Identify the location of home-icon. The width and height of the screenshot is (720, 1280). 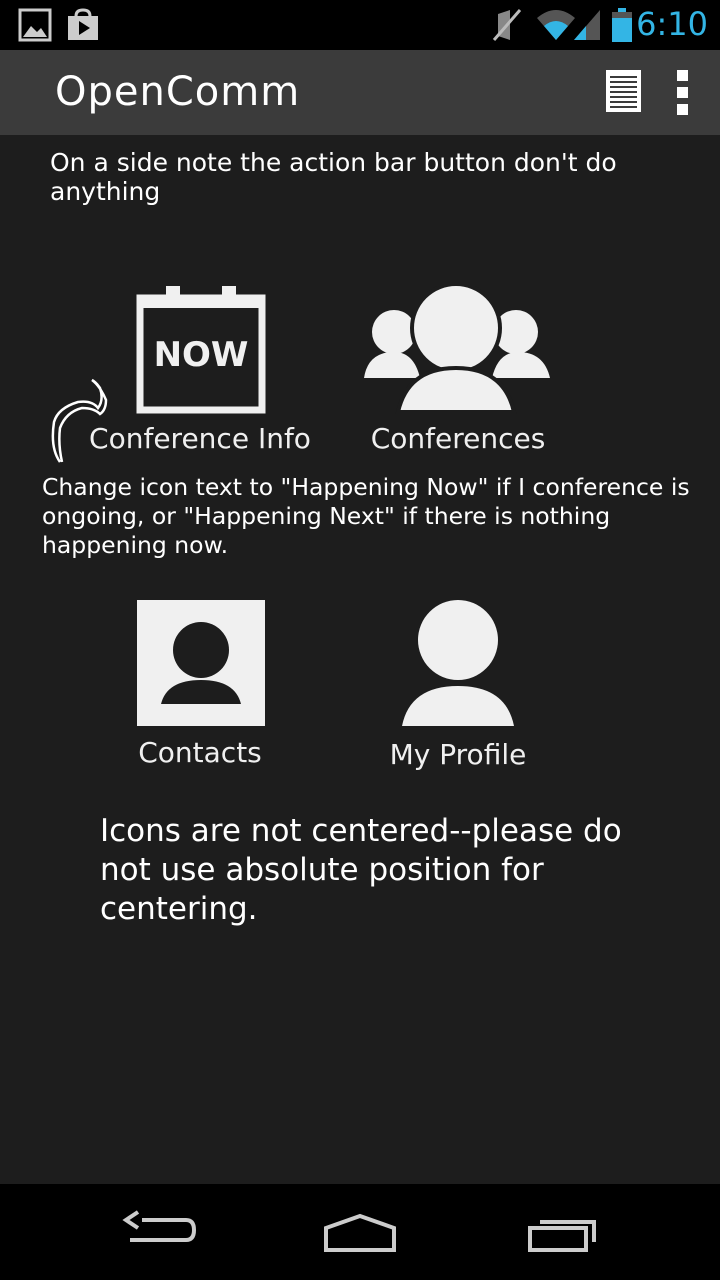
(360, 1232).